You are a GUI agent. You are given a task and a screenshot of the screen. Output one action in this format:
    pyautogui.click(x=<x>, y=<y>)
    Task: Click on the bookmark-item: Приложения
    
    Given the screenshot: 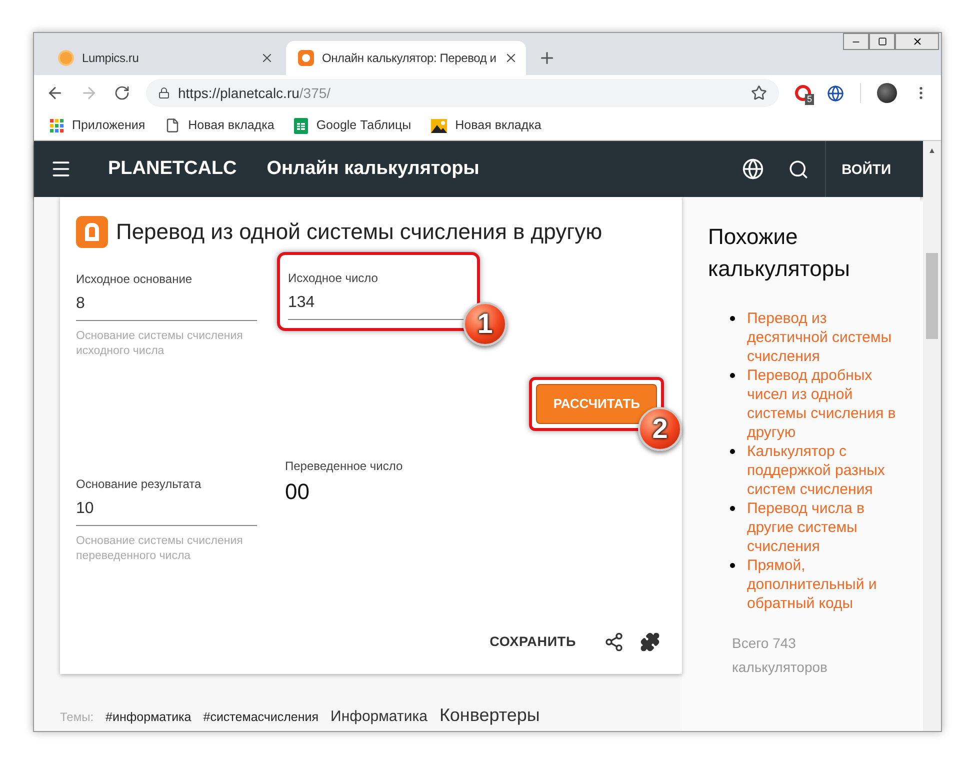 What is the action you would take?
    pyautogui.click(x=98, y=125)
    